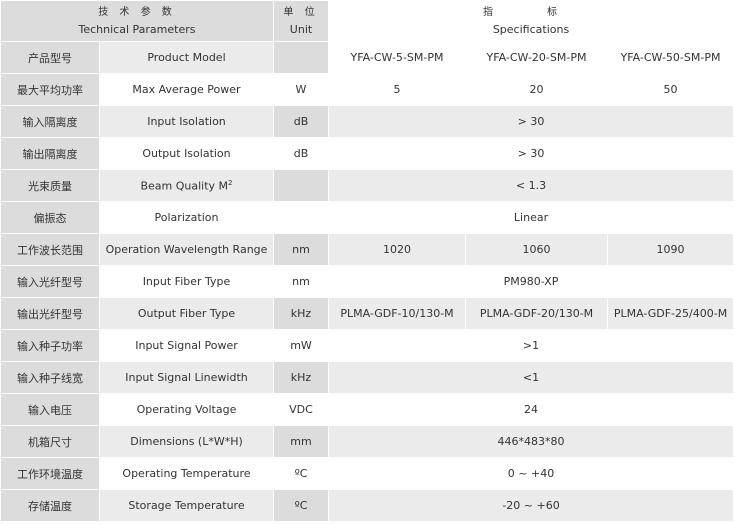 Image resolution: width=735 pixels, height=524 pixels. Describe the element at coordinates (186, 345) in the screenshot. I see `param-name-en: Input Signal Power` at that location.